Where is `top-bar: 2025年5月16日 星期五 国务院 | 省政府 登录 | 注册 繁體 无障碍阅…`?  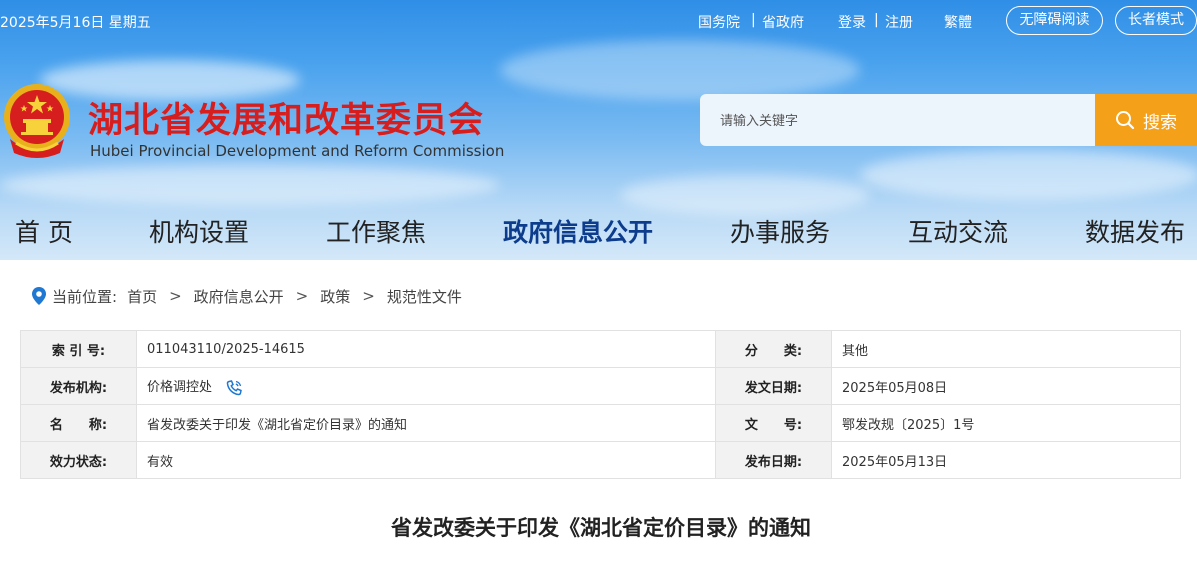
top-bar: 2025年5月16日 星期五 国务院 | 省政府 登录 | 注册 繁體 无障碍阅… is located at coordinates (598, 20).